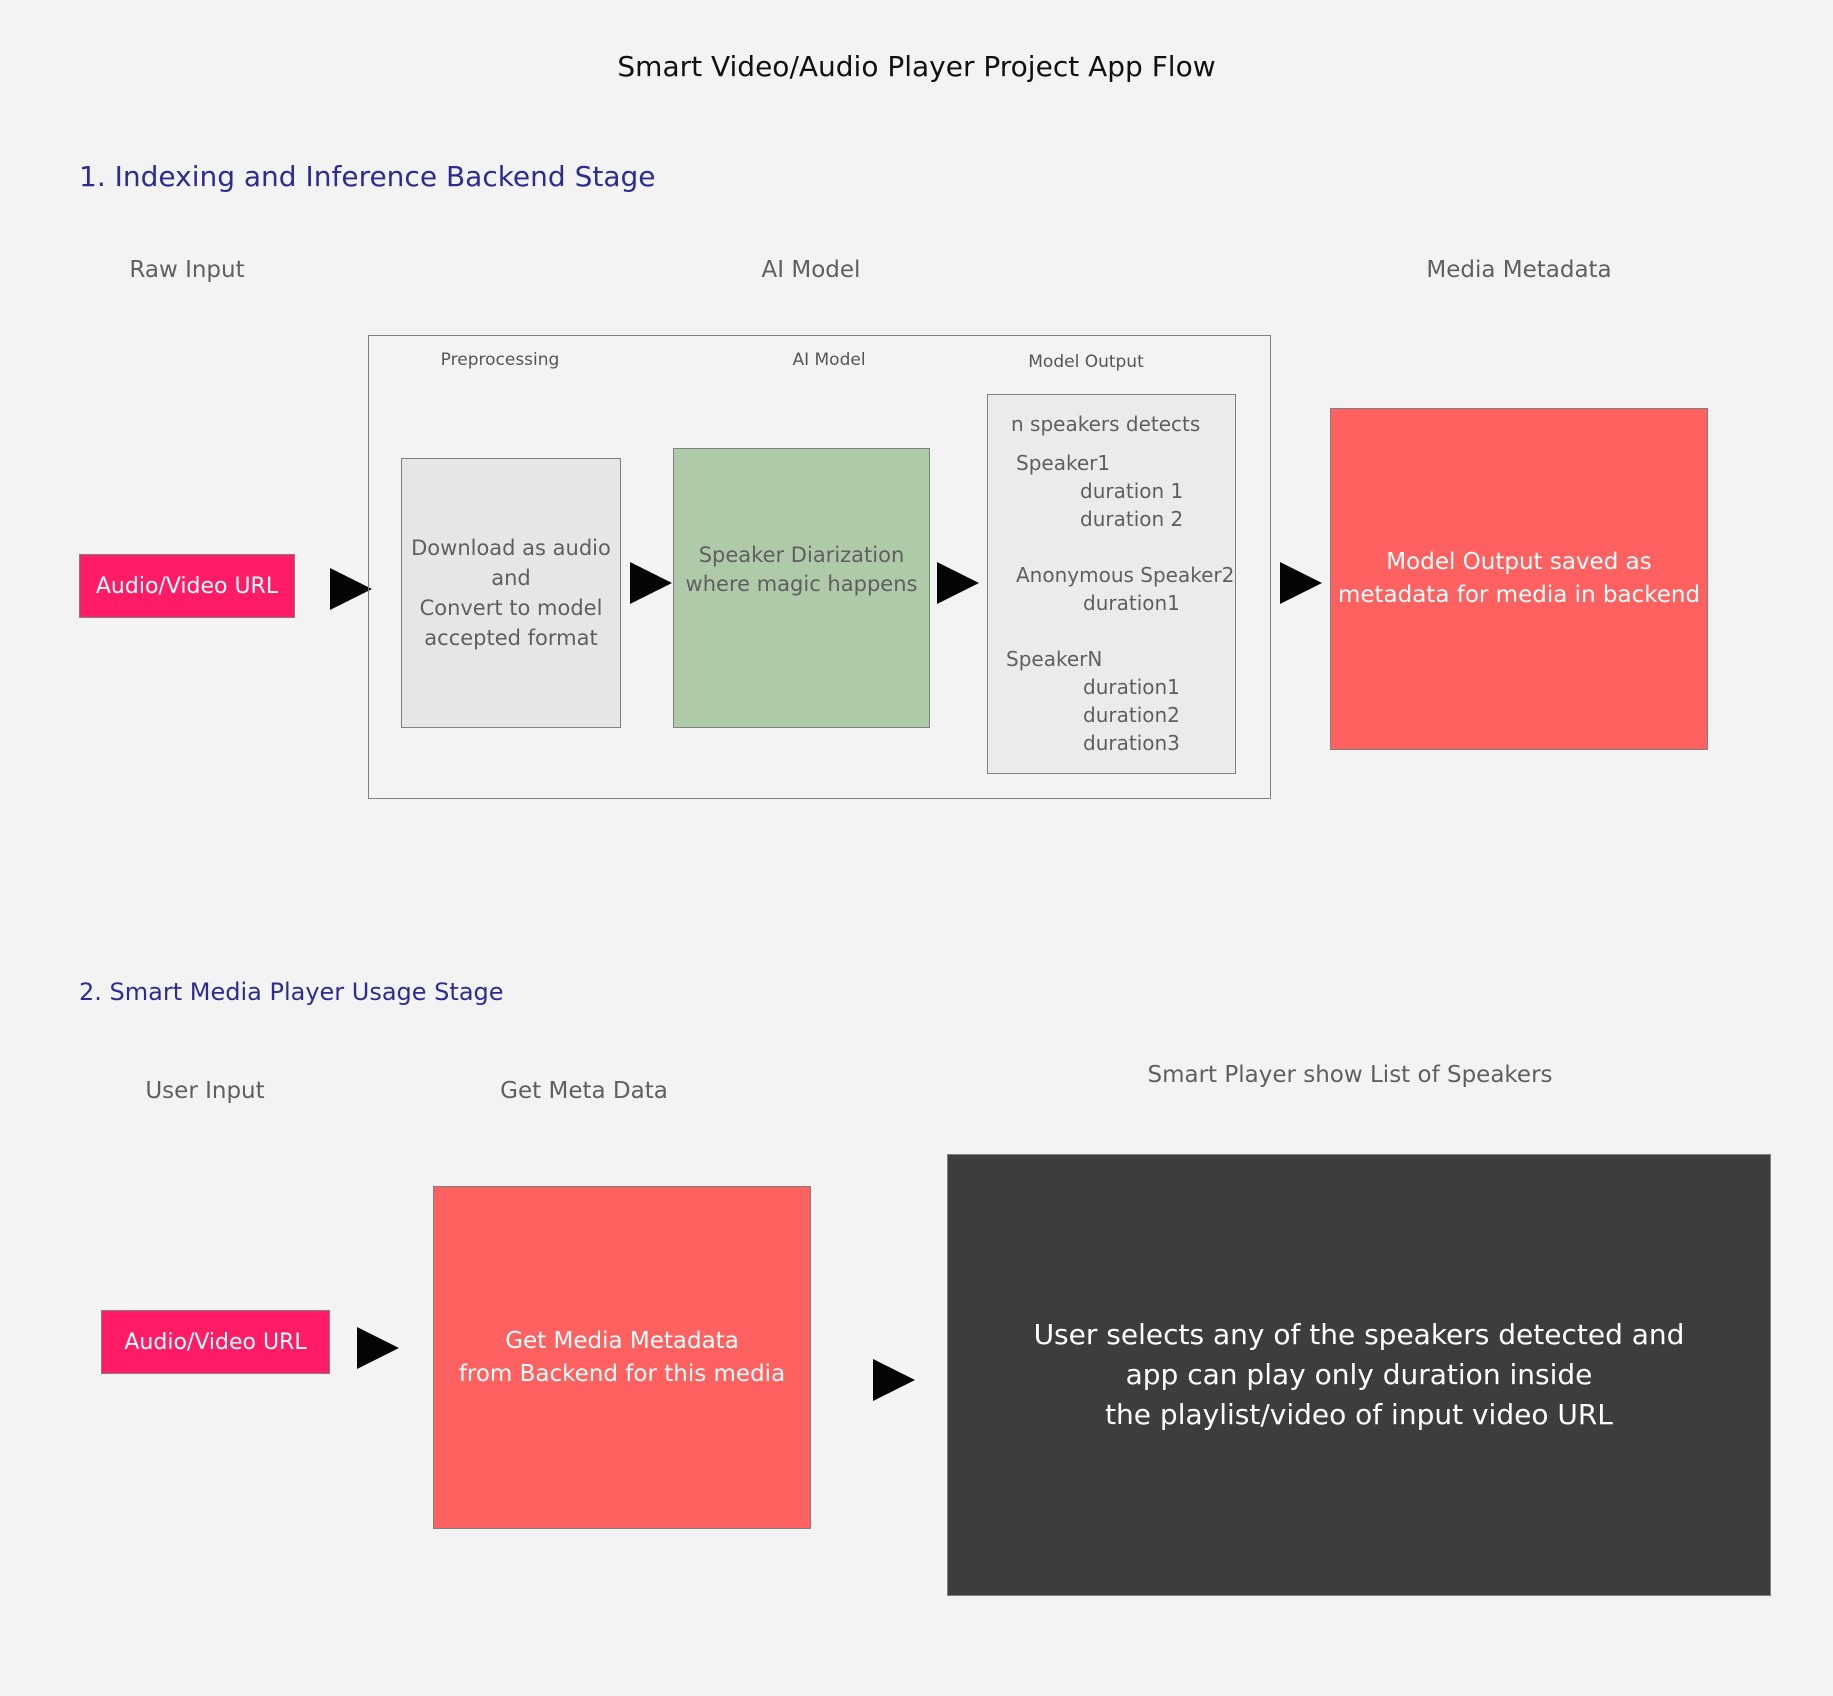  Describe the element at coordinates (801, 588) in the screenshot. I see `speaker-diarization-box: Speaker Diarization where magic happens` at that location.